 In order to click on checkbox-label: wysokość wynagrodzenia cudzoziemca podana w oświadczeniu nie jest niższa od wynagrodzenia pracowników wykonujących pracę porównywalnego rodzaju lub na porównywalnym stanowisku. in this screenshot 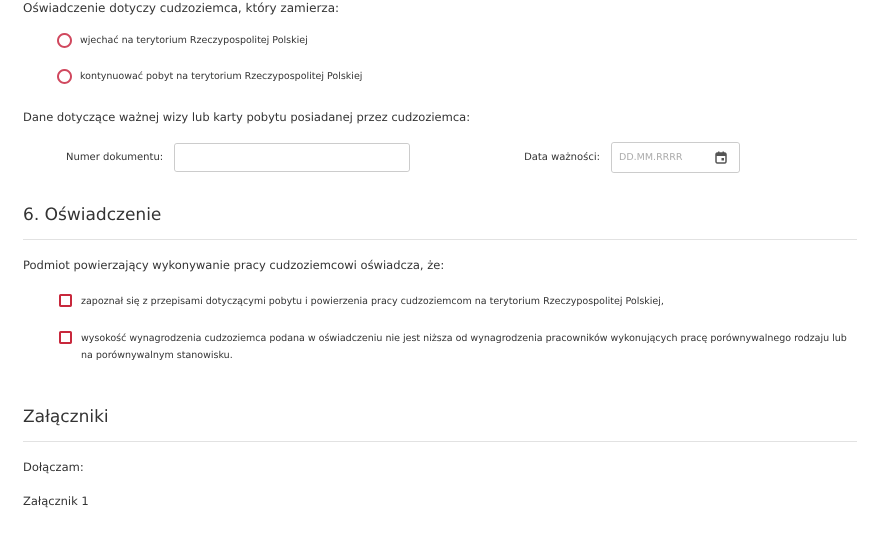, I will do `click(464, 347)`.